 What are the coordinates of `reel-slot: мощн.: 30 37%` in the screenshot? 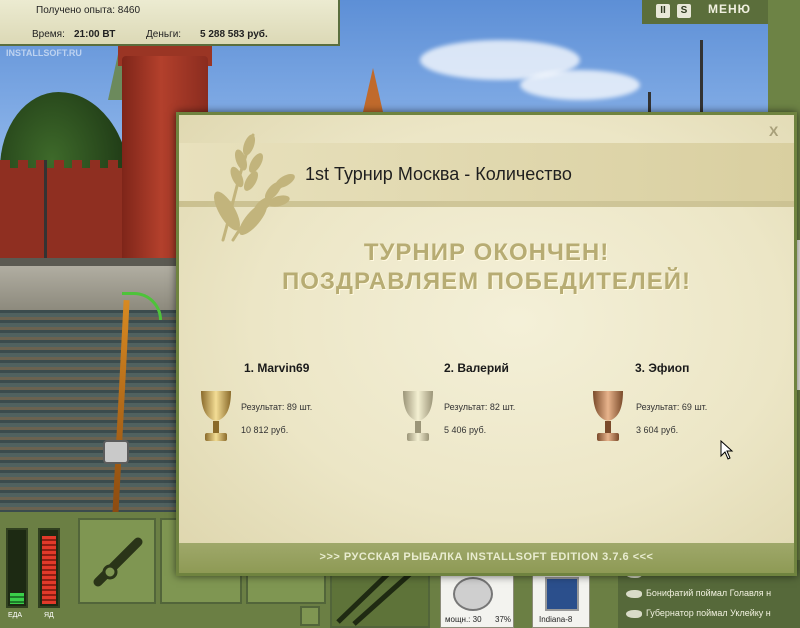 It's located at (477, 600).